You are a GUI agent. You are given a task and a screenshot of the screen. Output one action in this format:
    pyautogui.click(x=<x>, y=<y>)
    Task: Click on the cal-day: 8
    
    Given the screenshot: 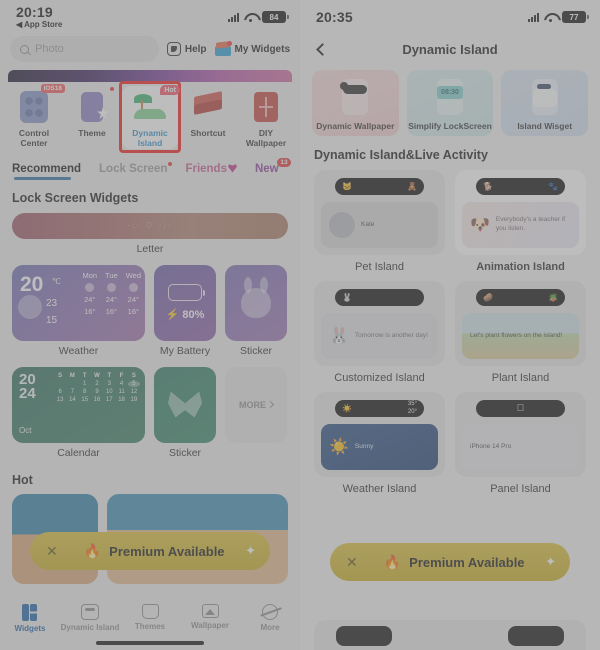 What is the action you would take?
    pyautogui.click(x=85, y=391)
    